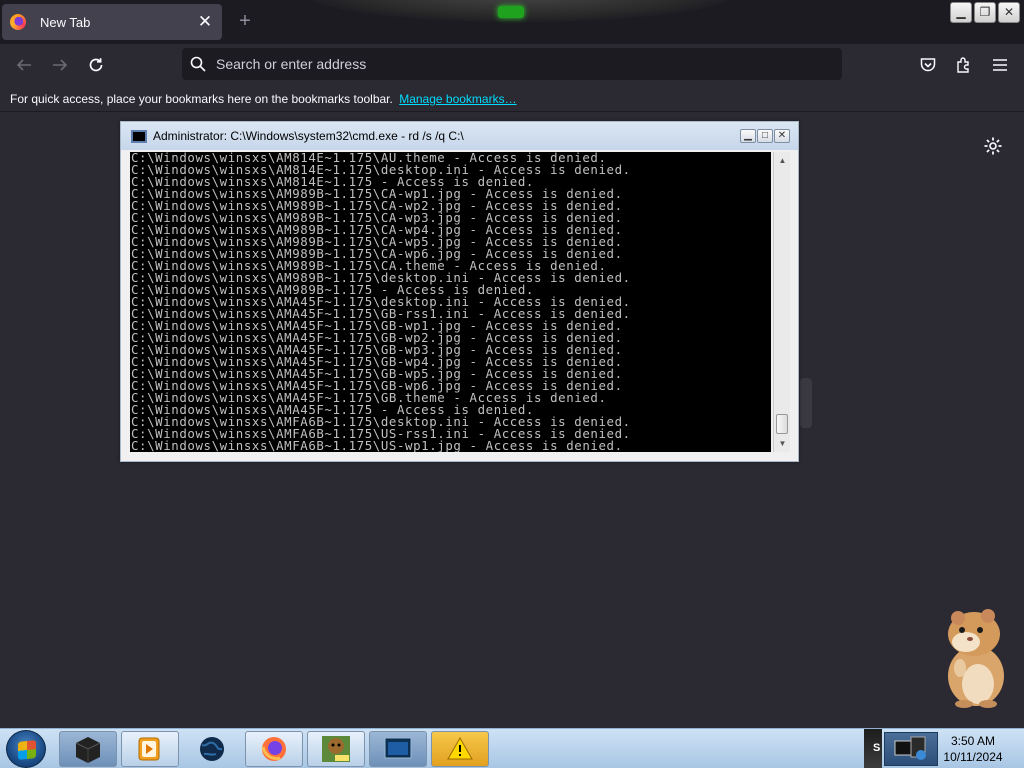 The image size is (1024, 768). I want to click on back-button, so click(24, 65).